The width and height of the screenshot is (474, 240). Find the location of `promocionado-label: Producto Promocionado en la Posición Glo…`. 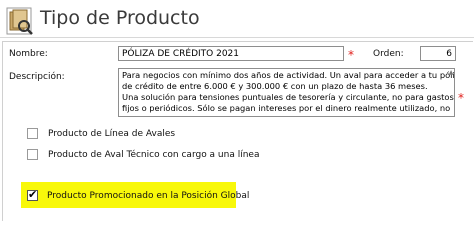

promocionado-label: Producto Promocionado en la Posición Glo… is located at coordinates (148, 196).